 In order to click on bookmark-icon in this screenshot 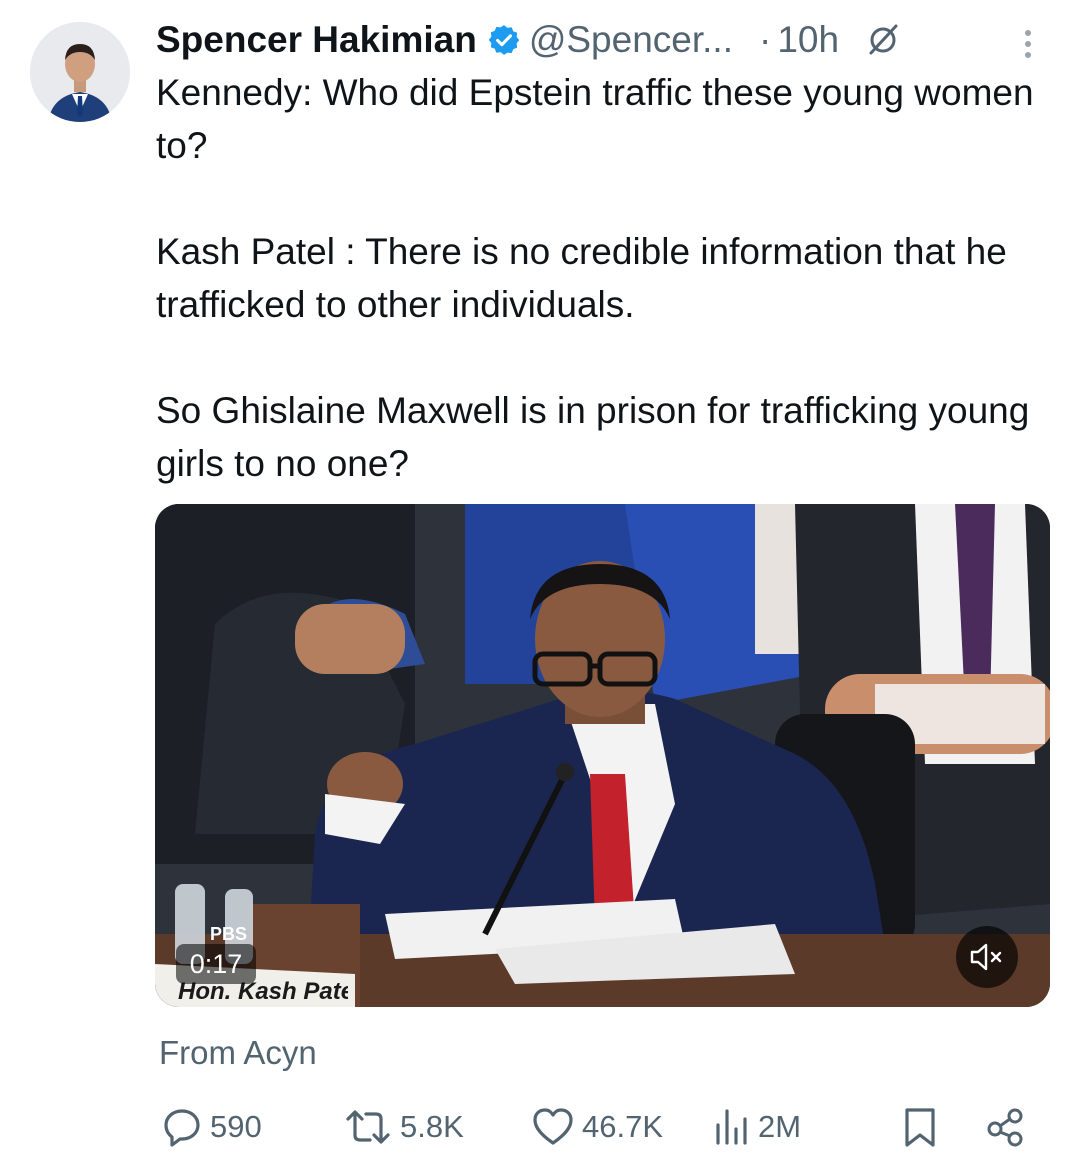, I will do `click(920, 1127)`.